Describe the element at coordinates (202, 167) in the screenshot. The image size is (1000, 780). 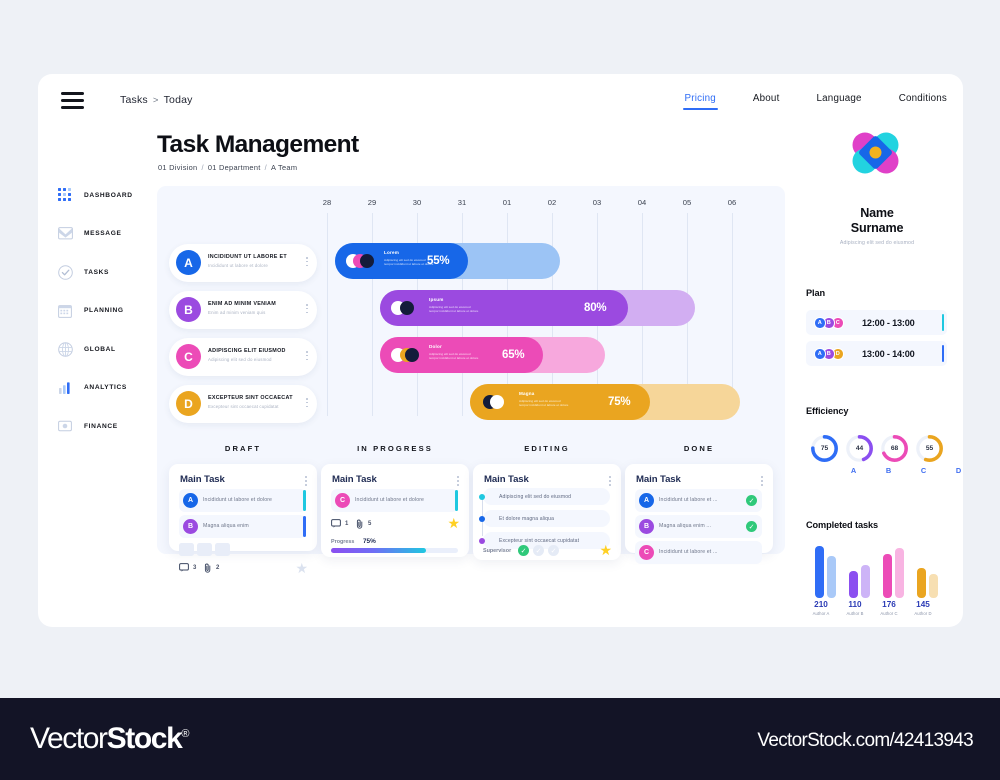
I see `sub-sep-1: /` at that location.